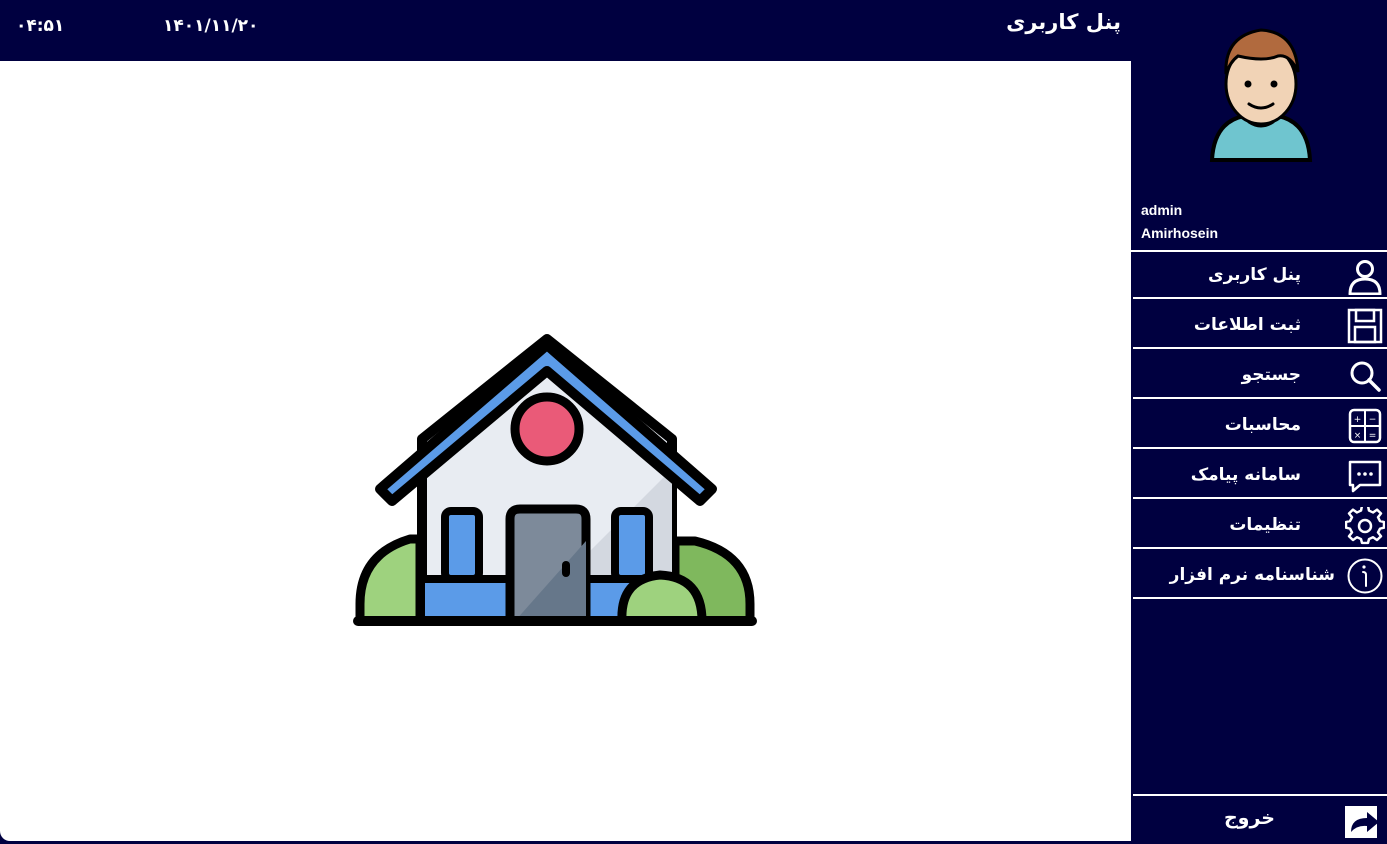  I want to click on sidebar-item-user-panel: پنل کاربری, so click(1260, 276).